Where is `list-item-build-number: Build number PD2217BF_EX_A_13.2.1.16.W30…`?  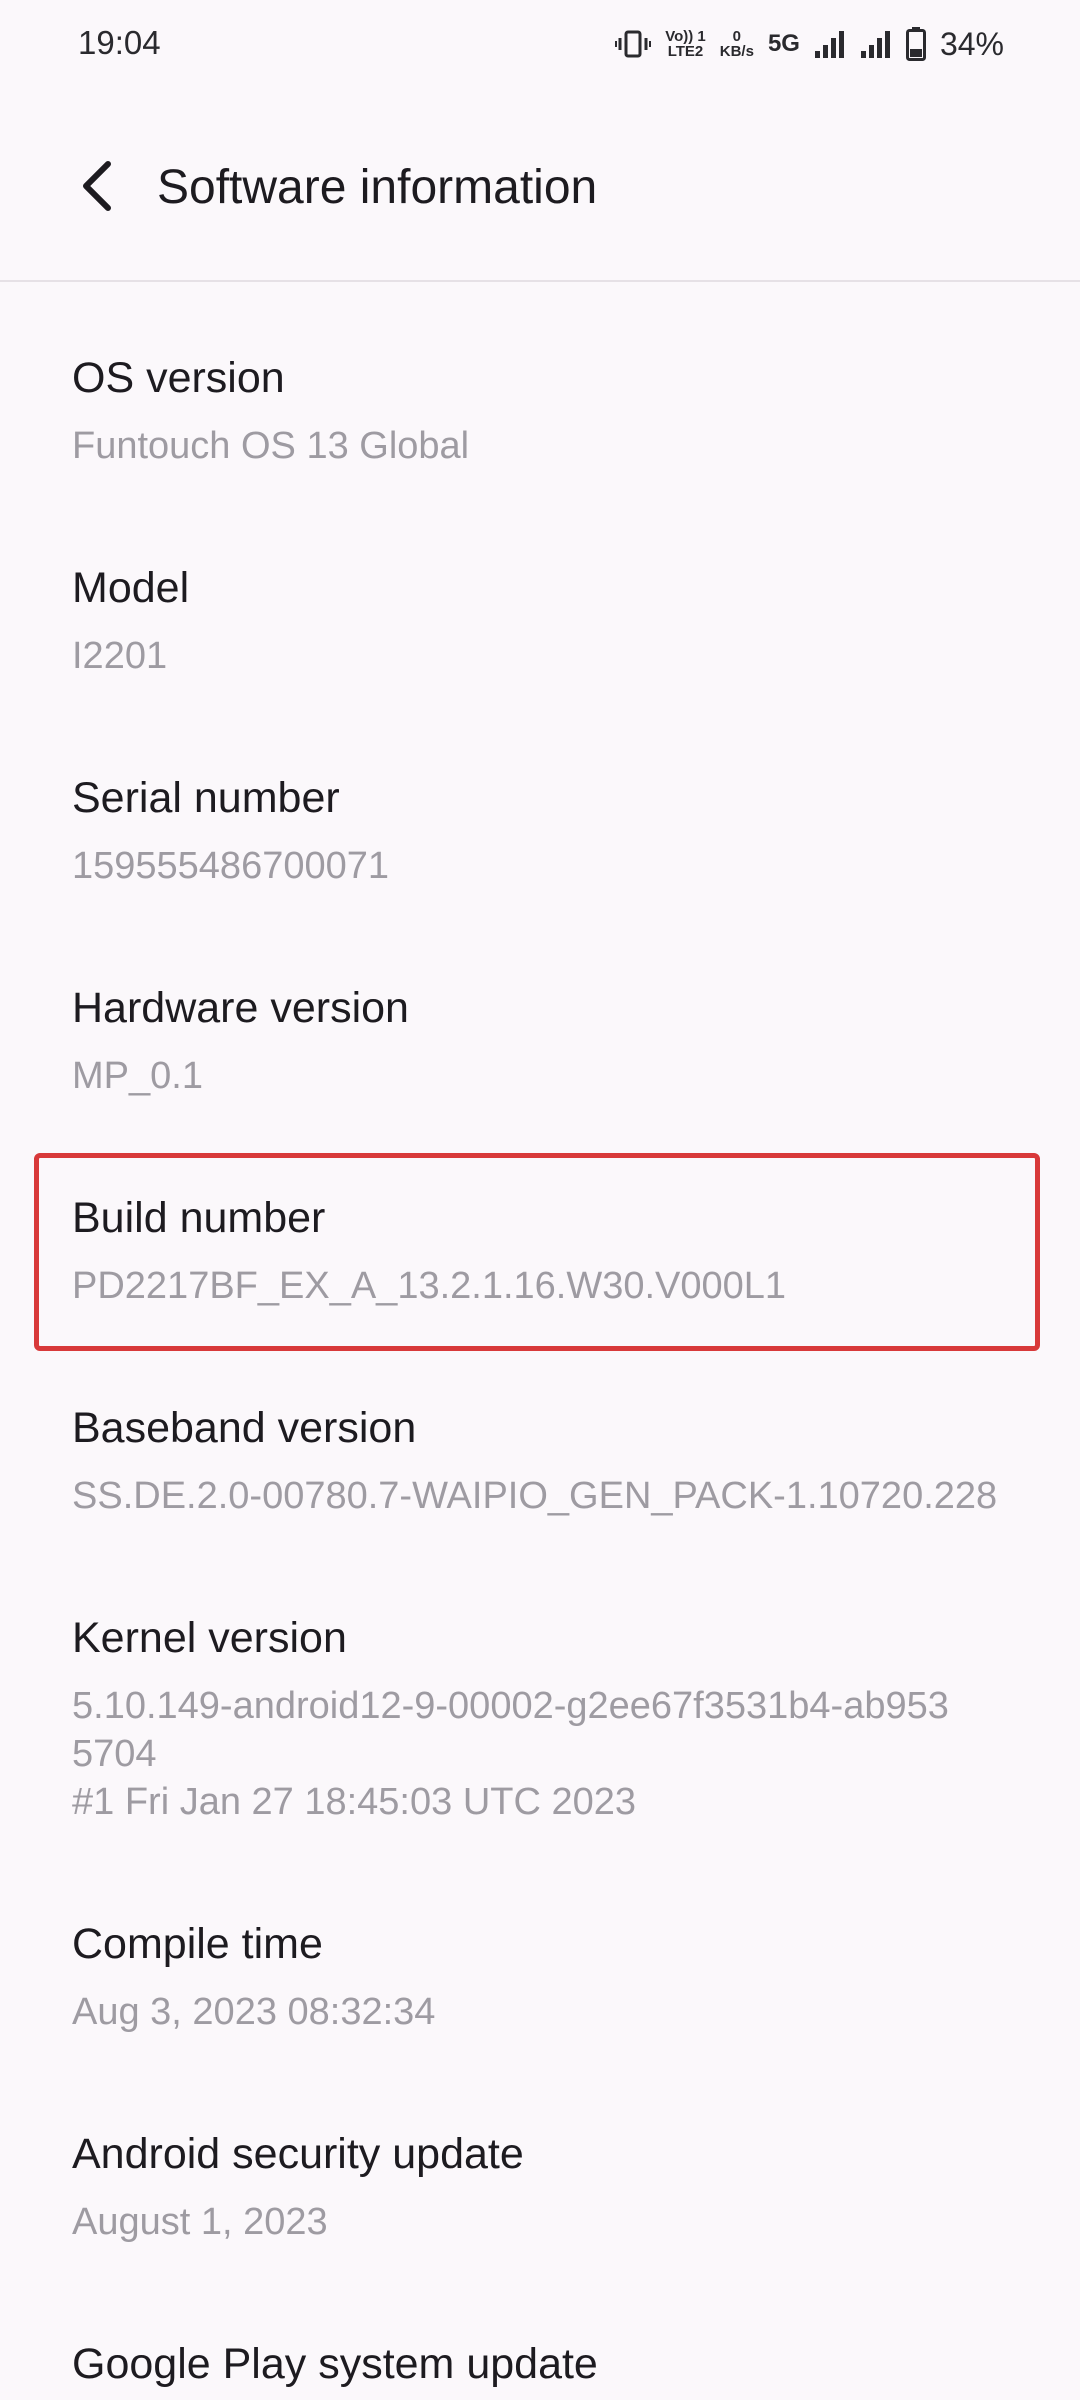 list-item-build-number: Build number PD2217BF_EX_A_13.2.1.16.W30… is located at coordinates (540, 1227).